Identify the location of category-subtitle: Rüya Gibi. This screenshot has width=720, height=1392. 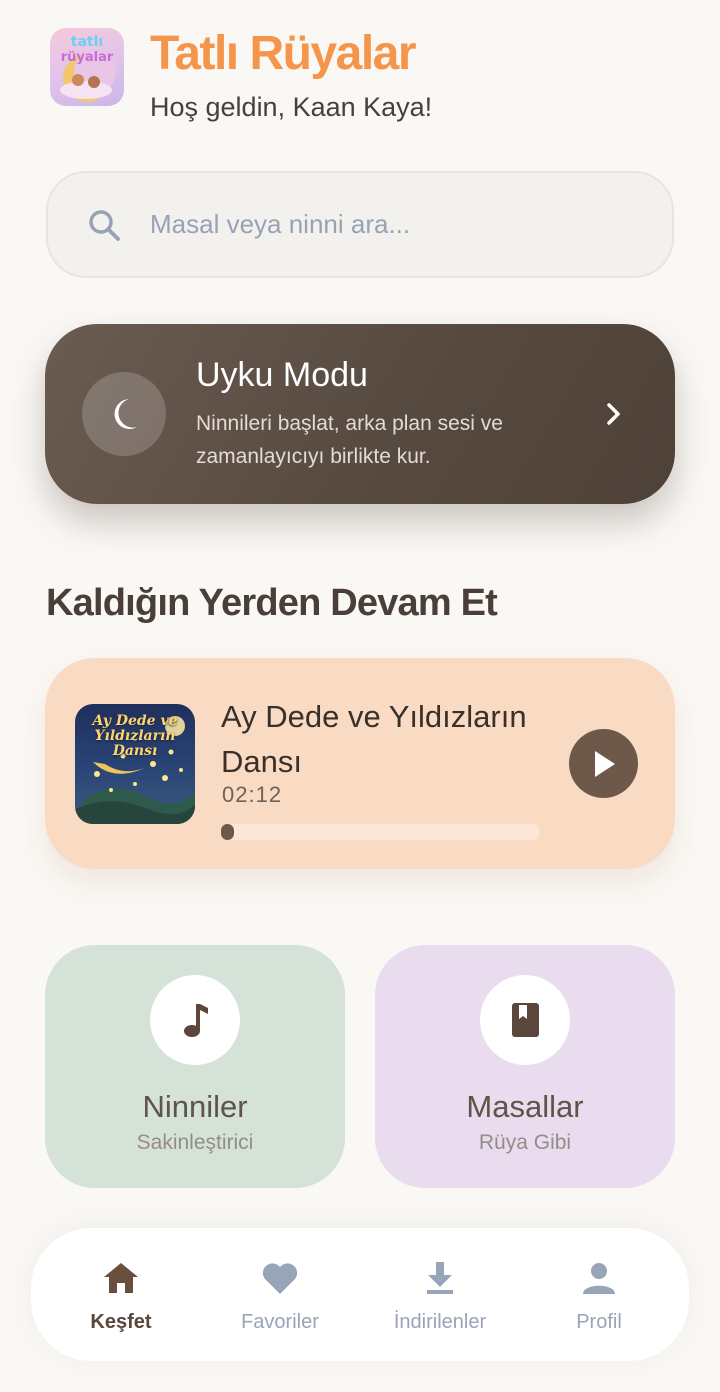
(525, 1142).